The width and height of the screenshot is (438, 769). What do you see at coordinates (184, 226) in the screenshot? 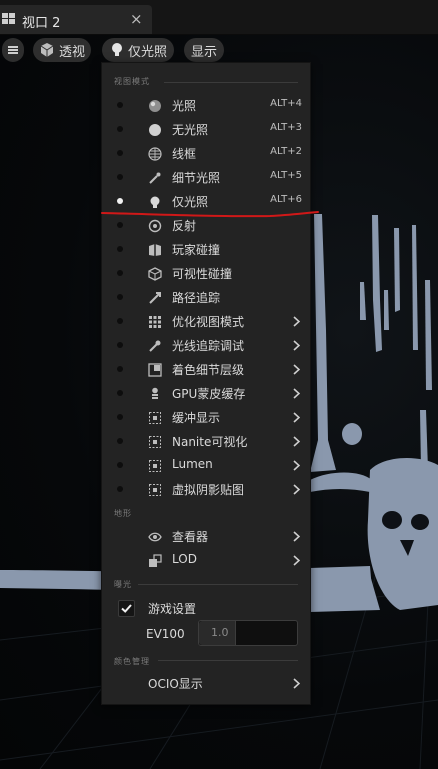
I see `view-mode-label: 反射` at bounding box center [184, 226].